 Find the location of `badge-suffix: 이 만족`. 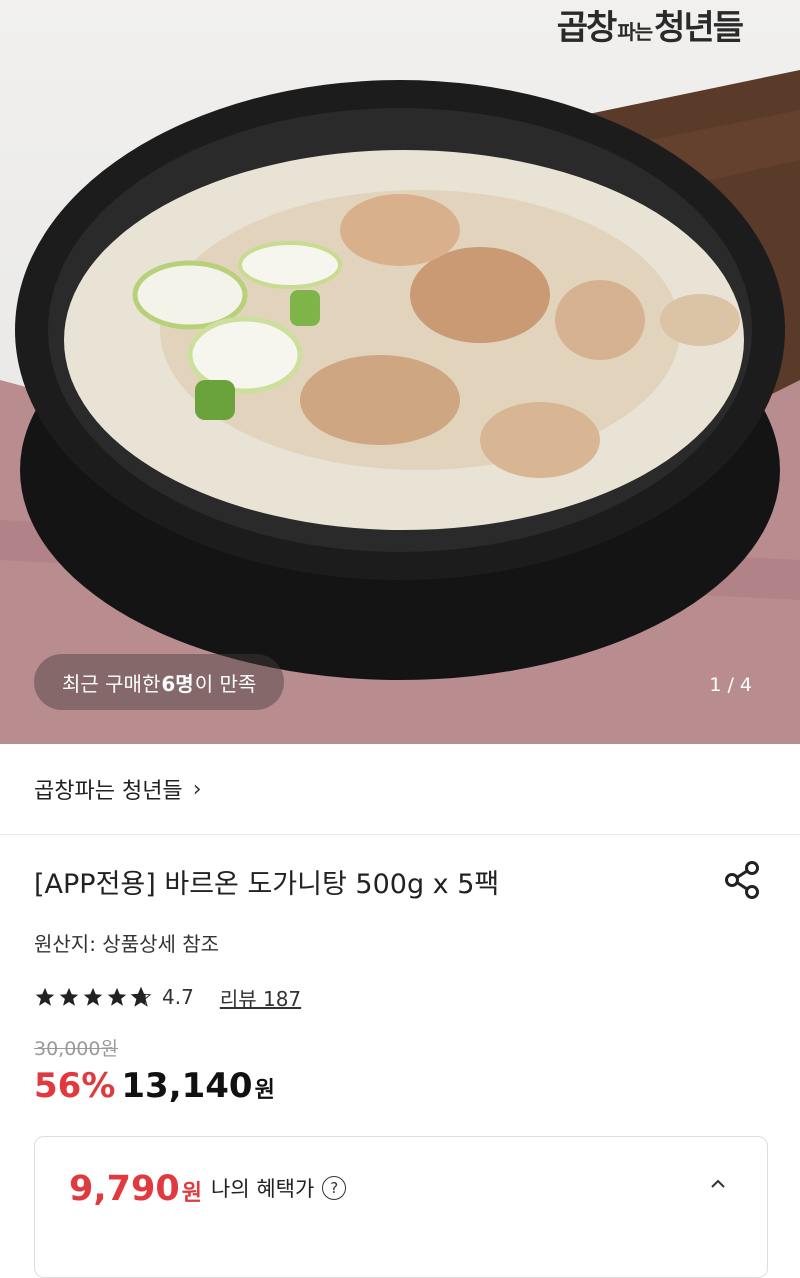

badge-suffix: 이 만족 is located at coordinates (225, 683).